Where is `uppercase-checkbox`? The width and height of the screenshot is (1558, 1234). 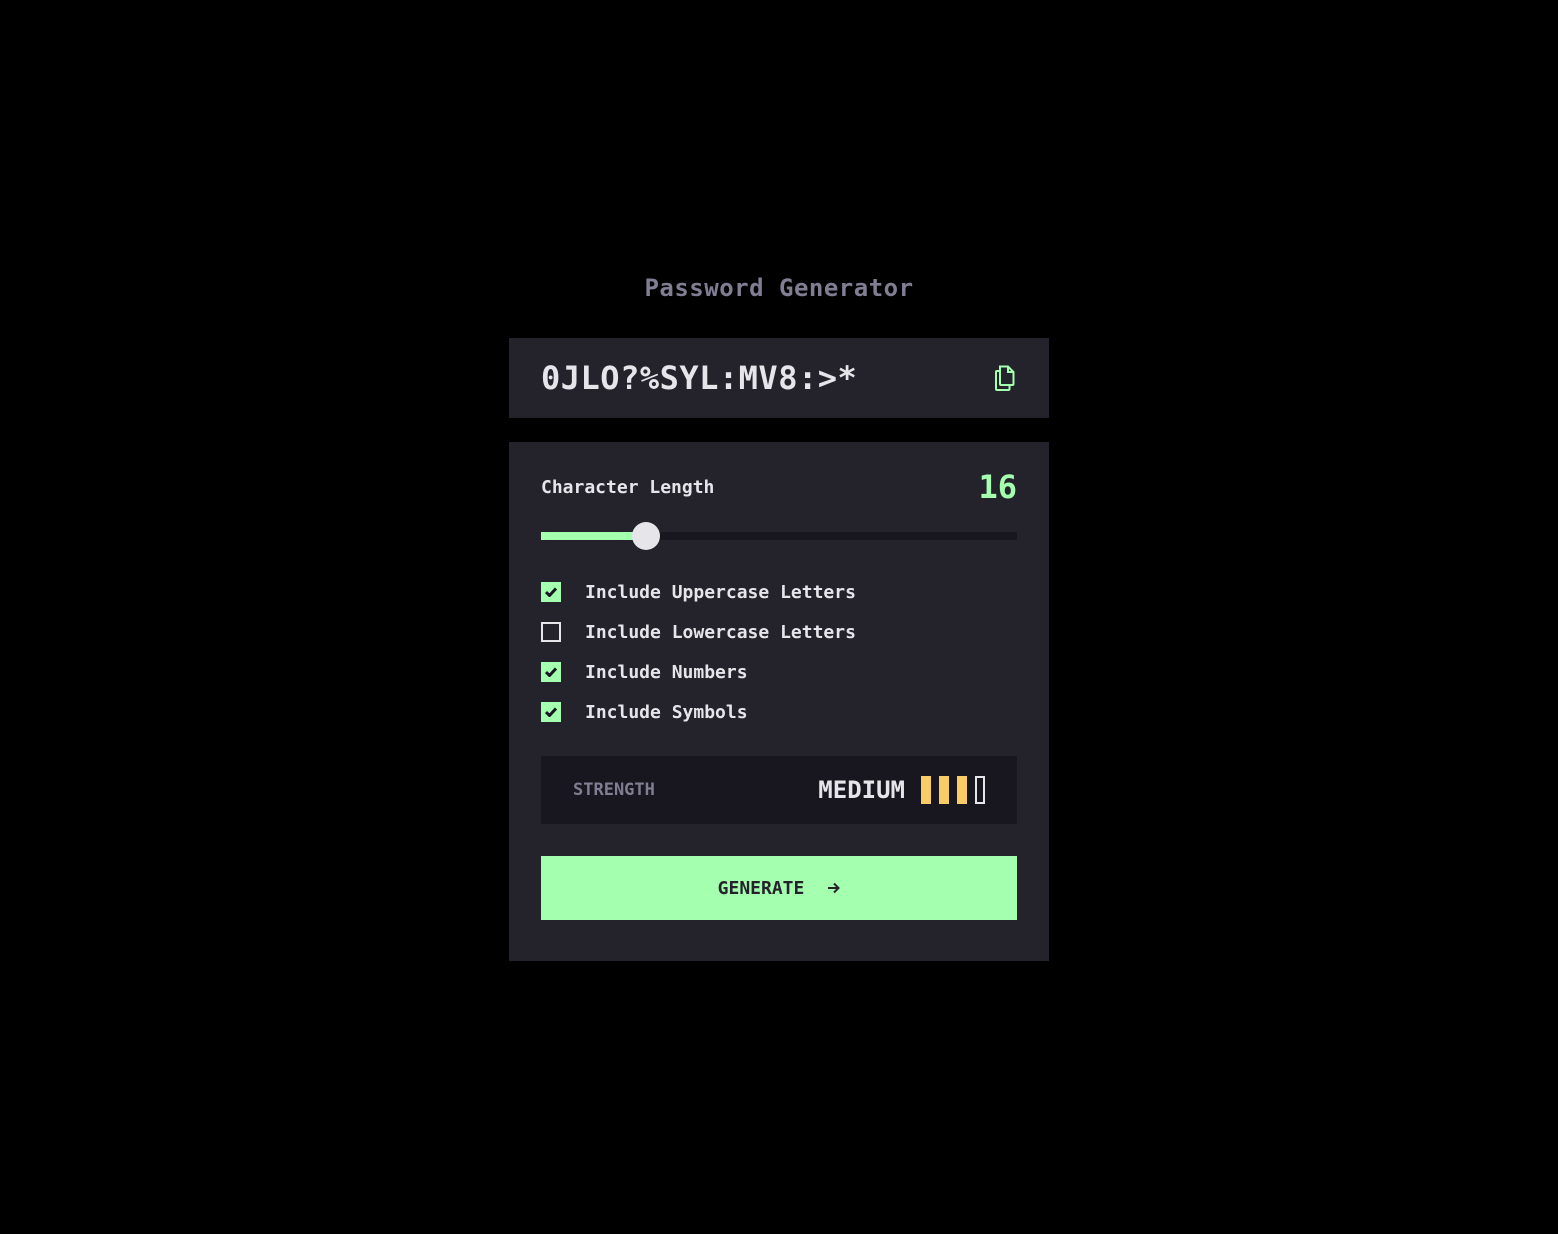
uppercase-checkbox is located at coordinates (551, 592).